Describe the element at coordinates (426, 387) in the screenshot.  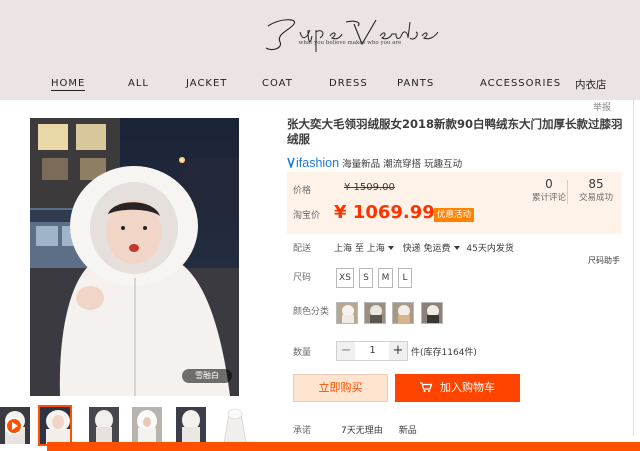
I see `shopping-cart-icon` at that location.